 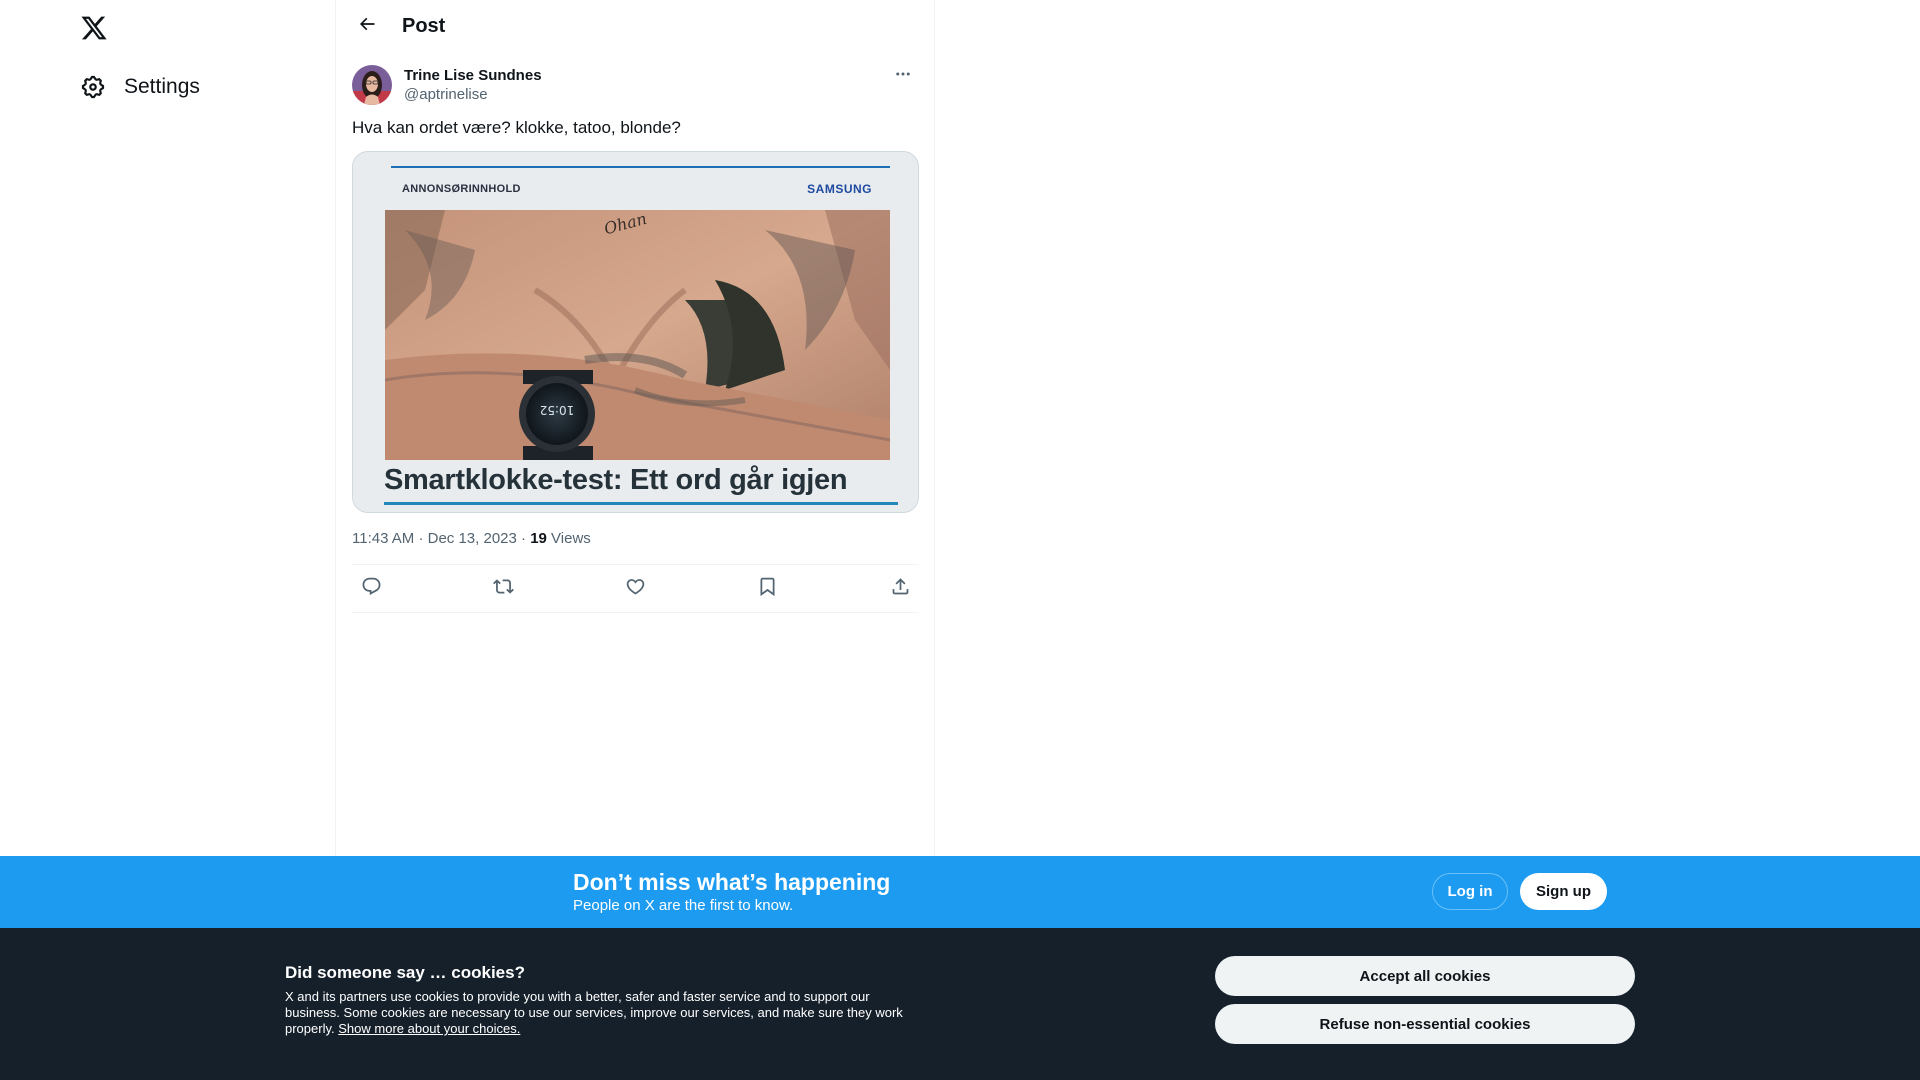 I want to click on share-icon, so click(x=900, y=589).